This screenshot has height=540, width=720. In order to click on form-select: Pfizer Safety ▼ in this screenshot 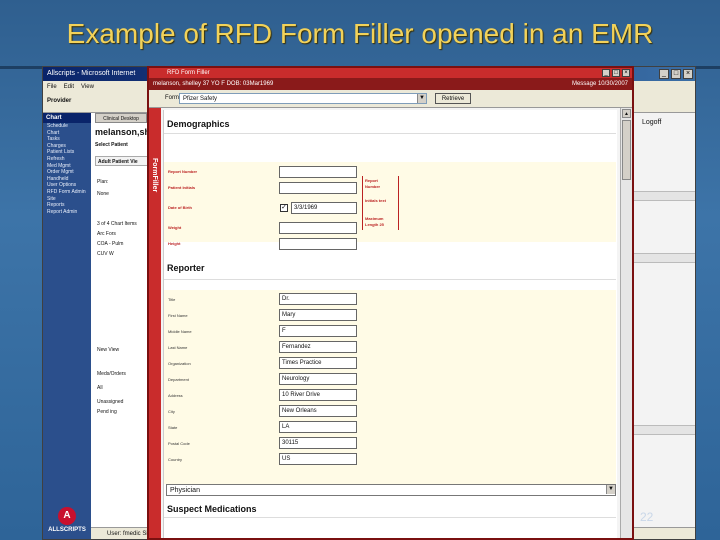, I will do `click(303, 98)`.